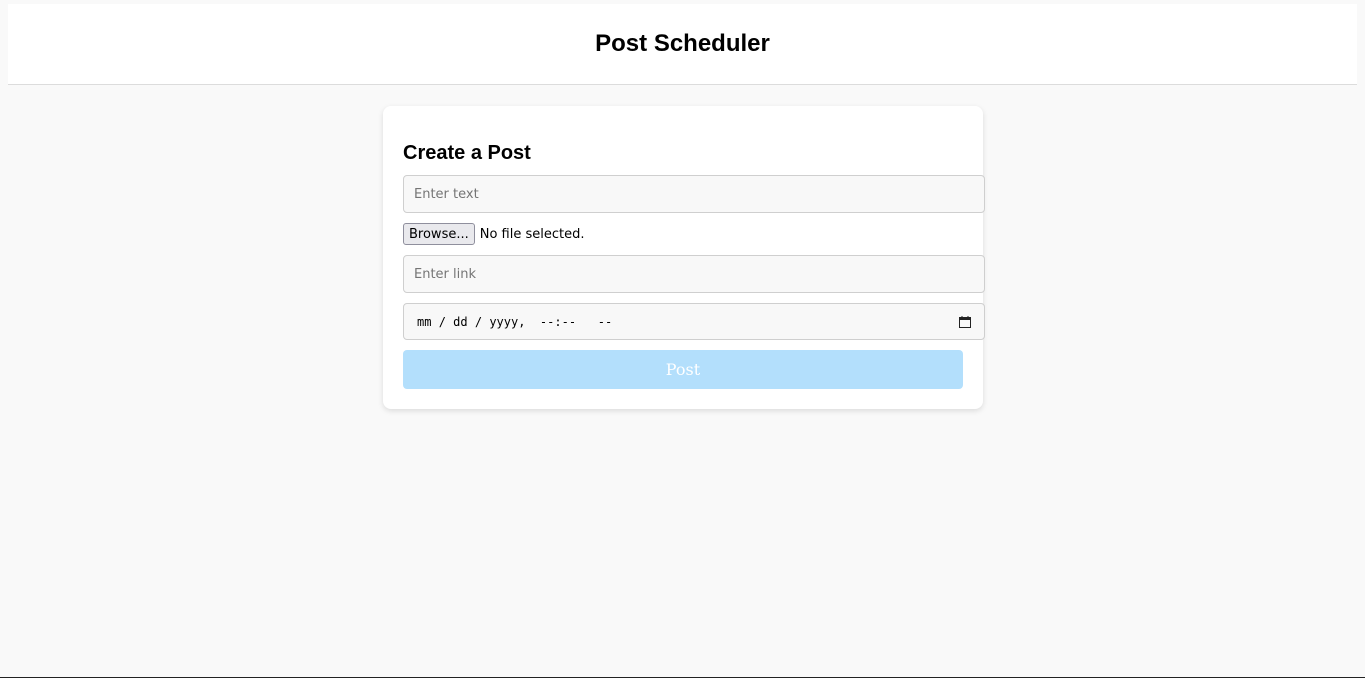  I want to click on post-text-placeholder: Enter text, so click(446, 194).